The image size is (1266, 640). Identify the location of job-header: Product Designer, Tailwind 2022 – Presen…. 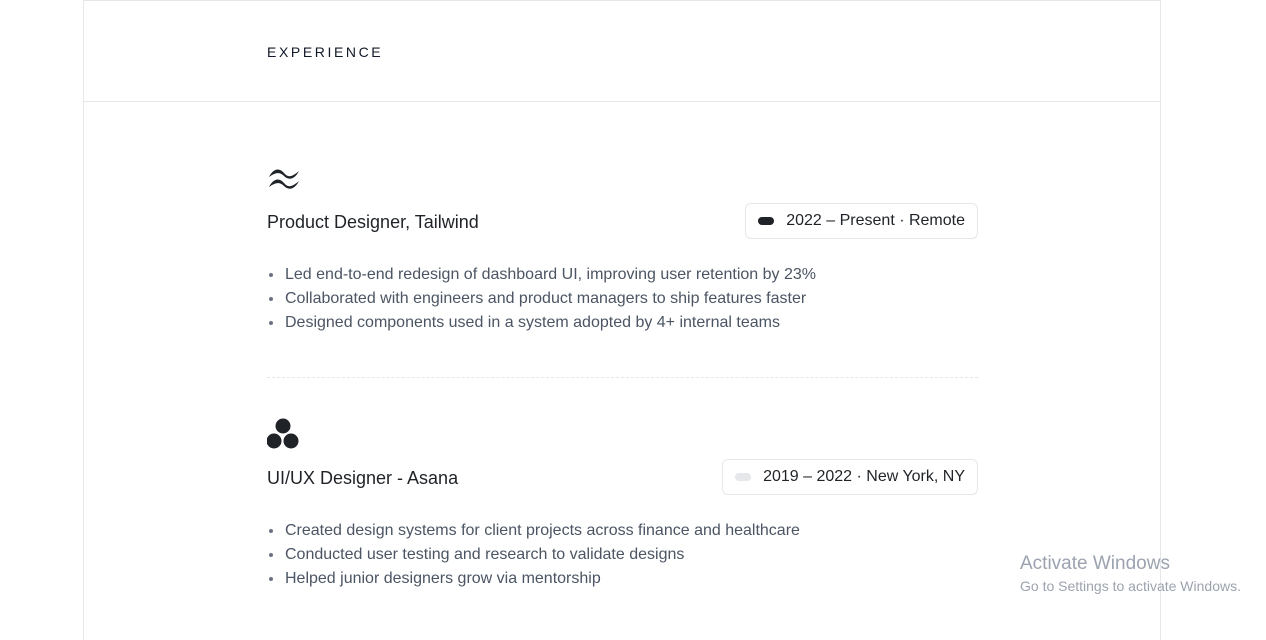
(622, 222).